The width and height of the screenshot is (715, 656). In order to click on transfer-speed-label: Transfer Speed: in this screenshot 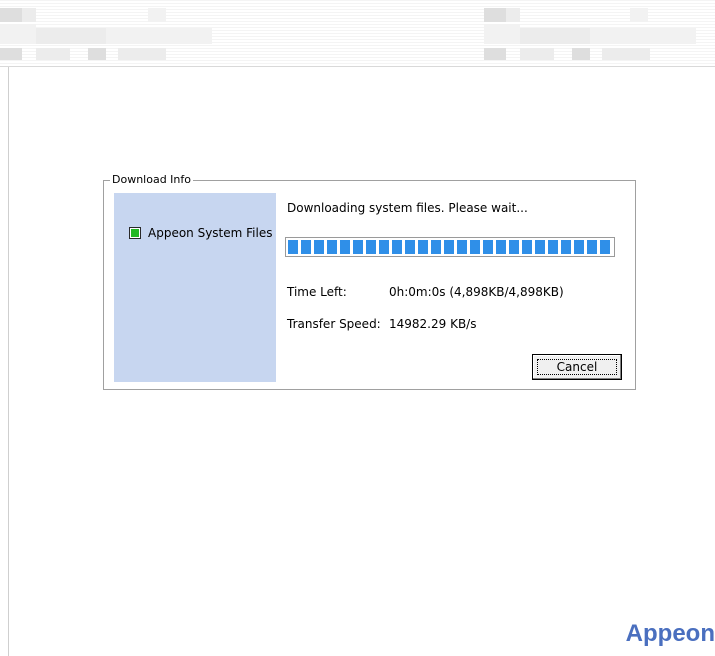, I will do `click(334, 324)`.